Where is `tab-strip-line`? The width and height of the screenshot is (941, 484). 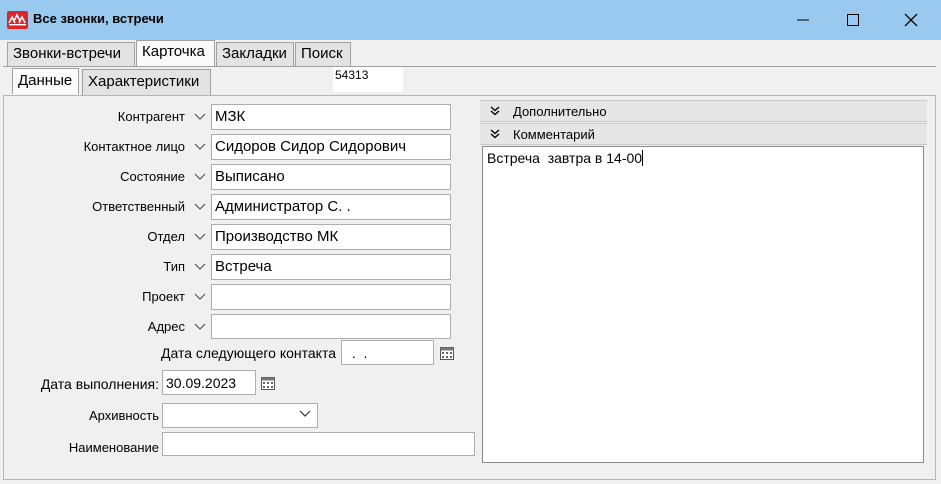
tab-strip-line is located at coordinates (469, 66).